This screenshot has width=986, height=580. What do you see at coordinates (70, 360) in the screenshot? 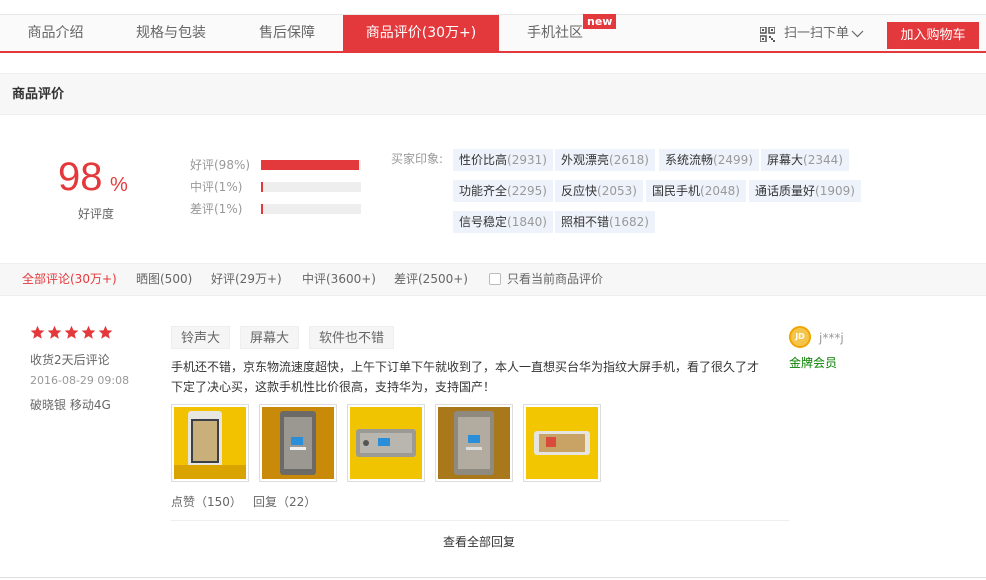
I see `review-receipt-note: 收货2天后评论` at bounding box center [70, 360].